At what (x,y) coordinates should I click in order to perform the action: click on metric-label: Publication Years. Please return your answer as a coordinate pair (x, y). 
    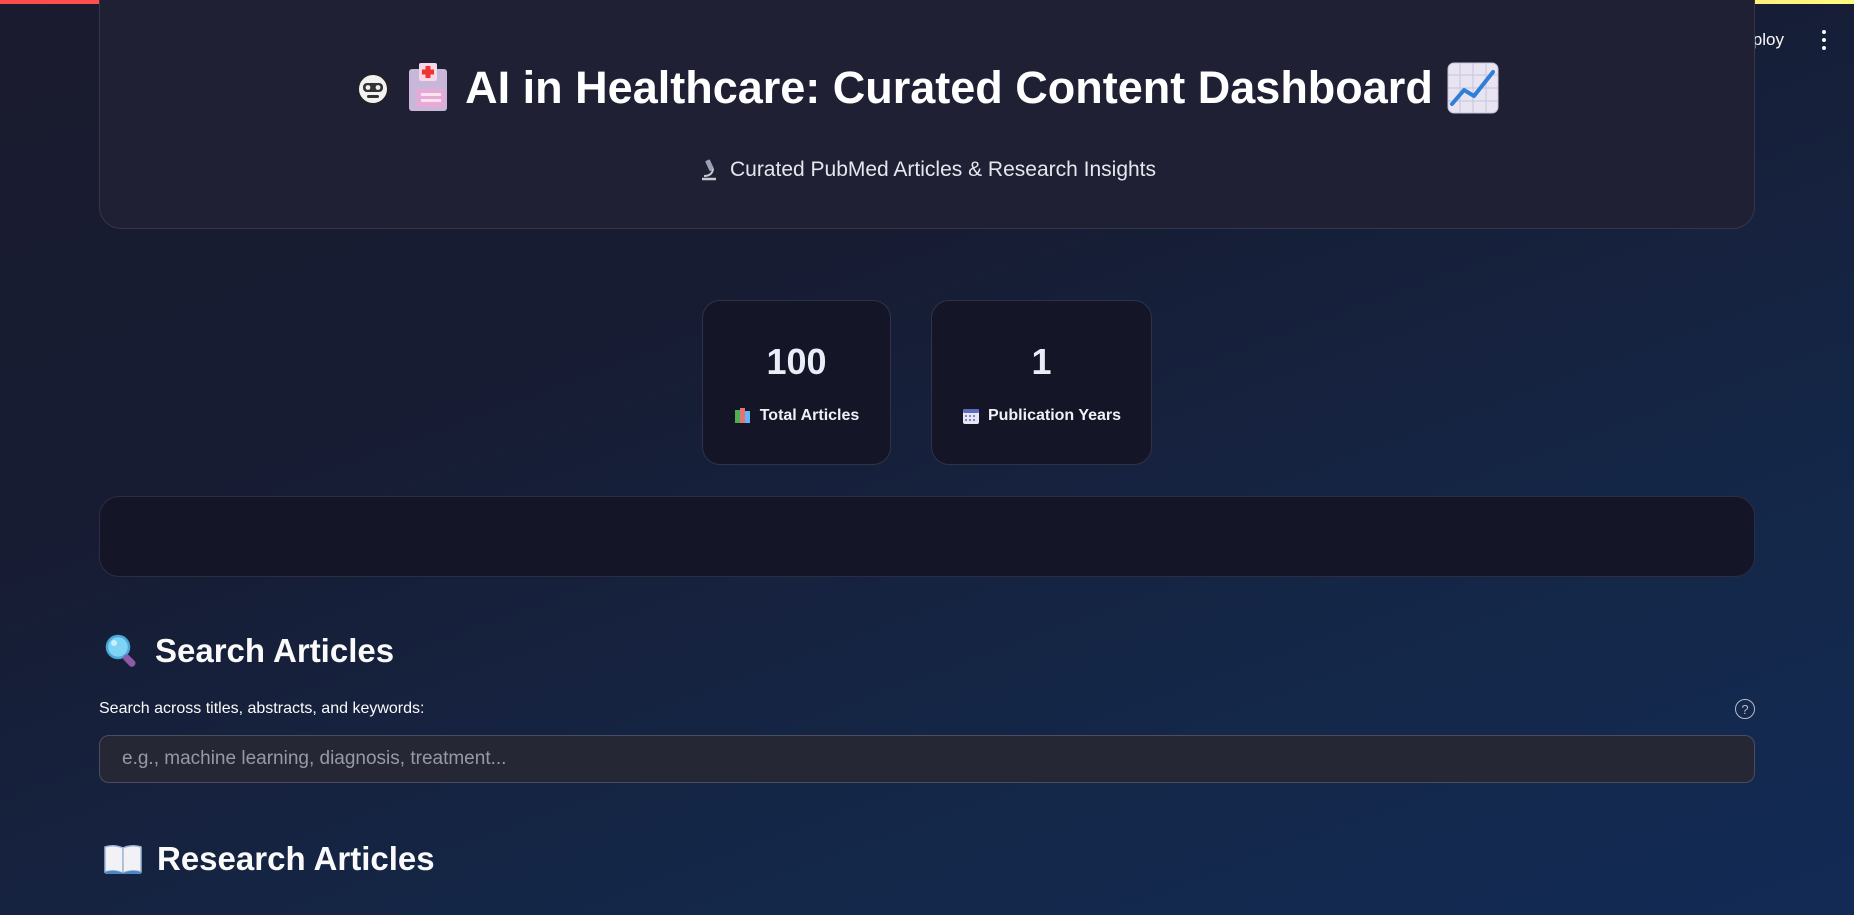
    Looking at the image, I should click on (1041, 416).